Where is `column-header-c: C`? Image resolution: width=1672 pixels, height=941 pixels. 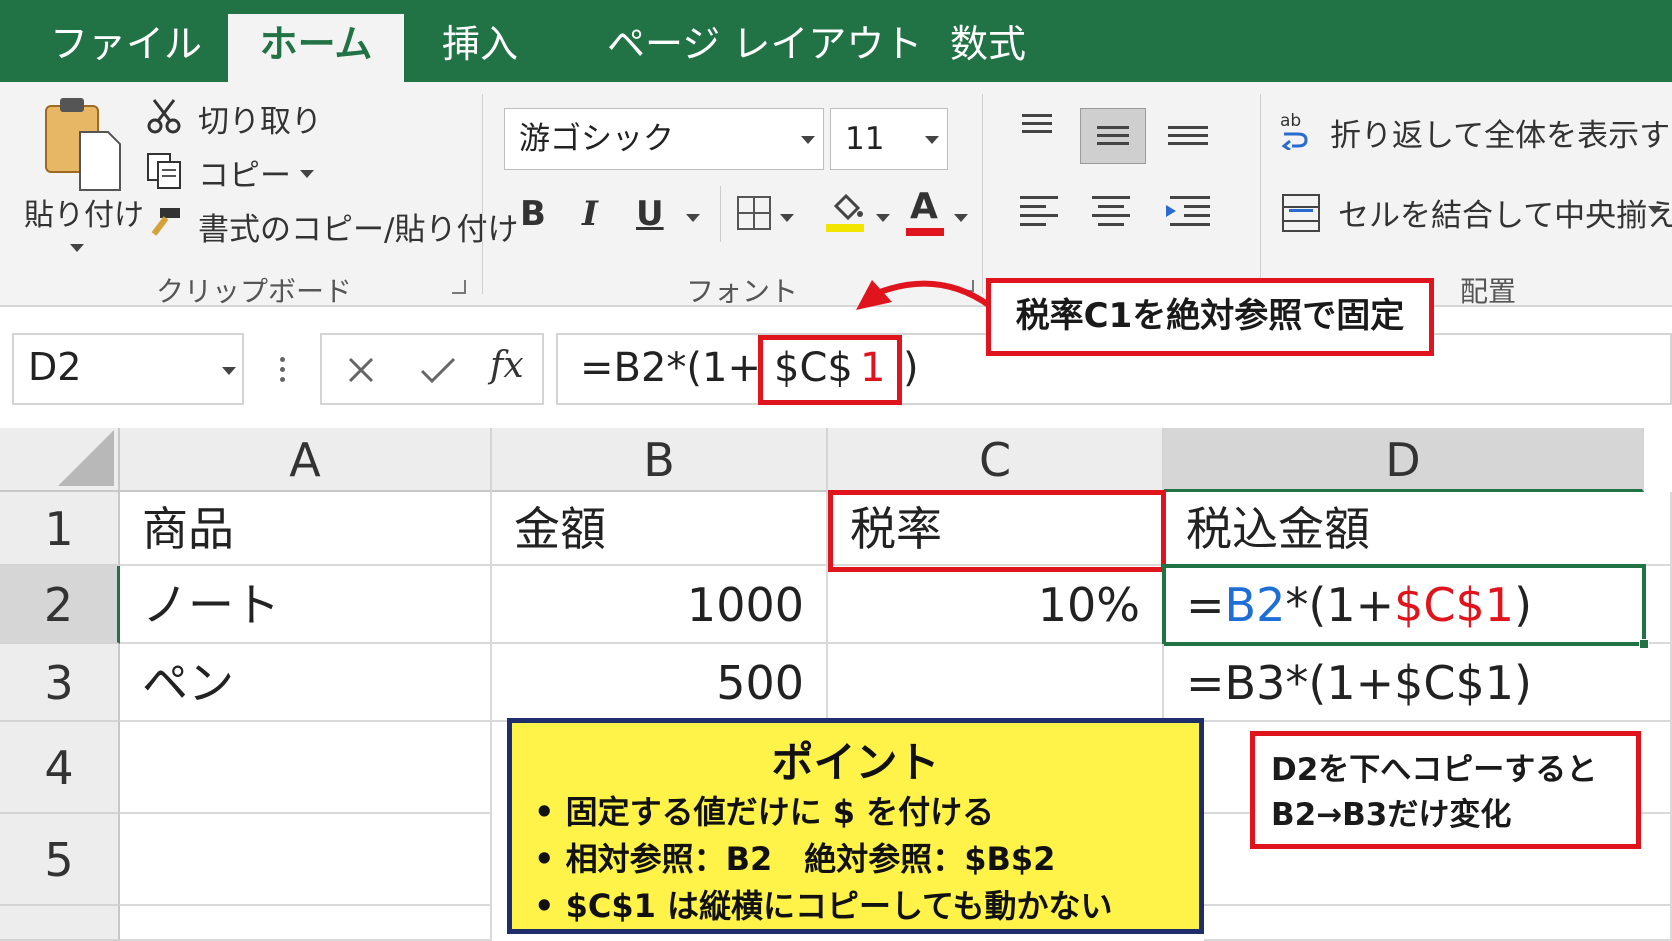
column-header-c: C is located at coordinates (996, 460).